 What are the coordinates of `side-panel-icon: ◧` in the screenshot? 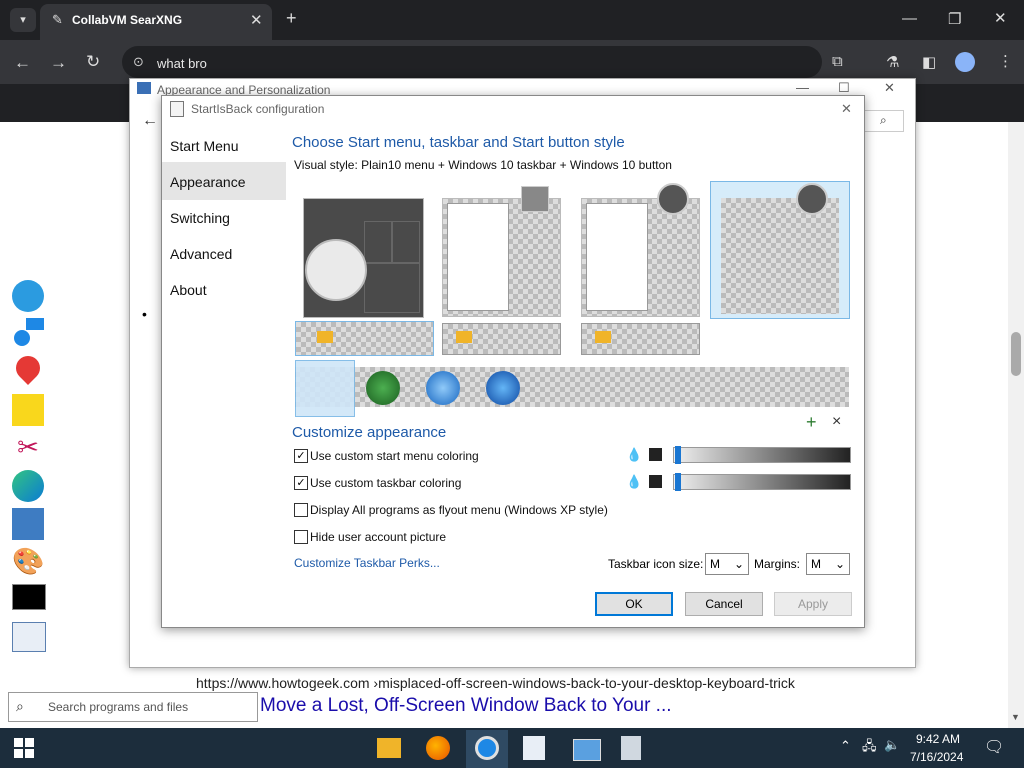 It's located at (929, 62).